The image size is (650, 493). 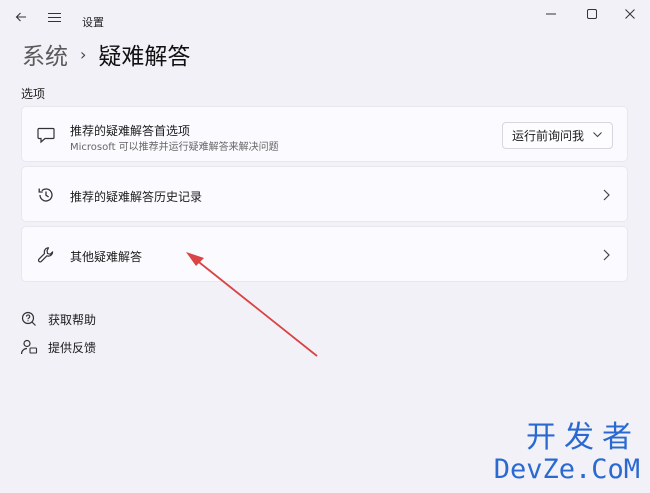 What do you see at coordinates (45, 54) in the screenshot?
I see `breadcrumb-parent: 系统` at bounding box center [45, 54].